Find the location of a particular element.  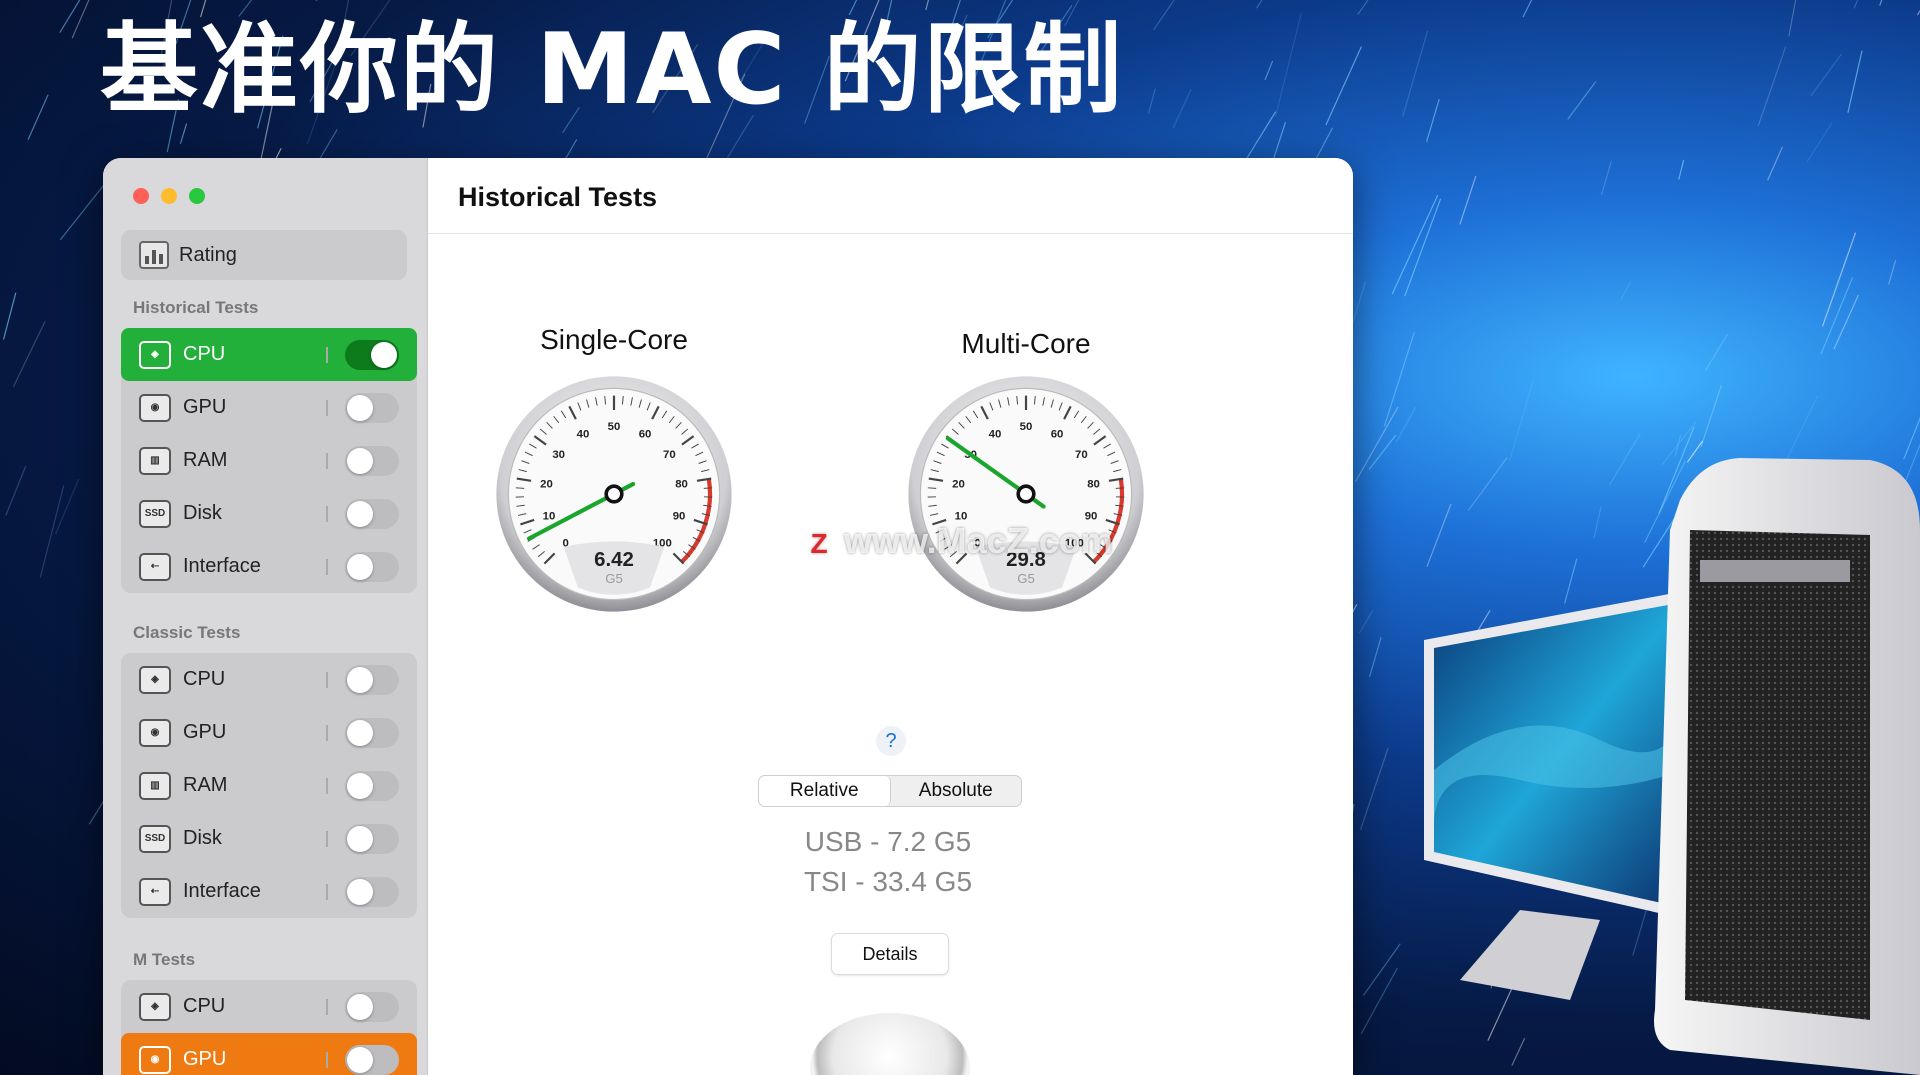

historical-tests-group: ◈ CPU ◉ GPU ▥ RAM SSD Disk ⇠ Interface is located at coordinates (269, 460).